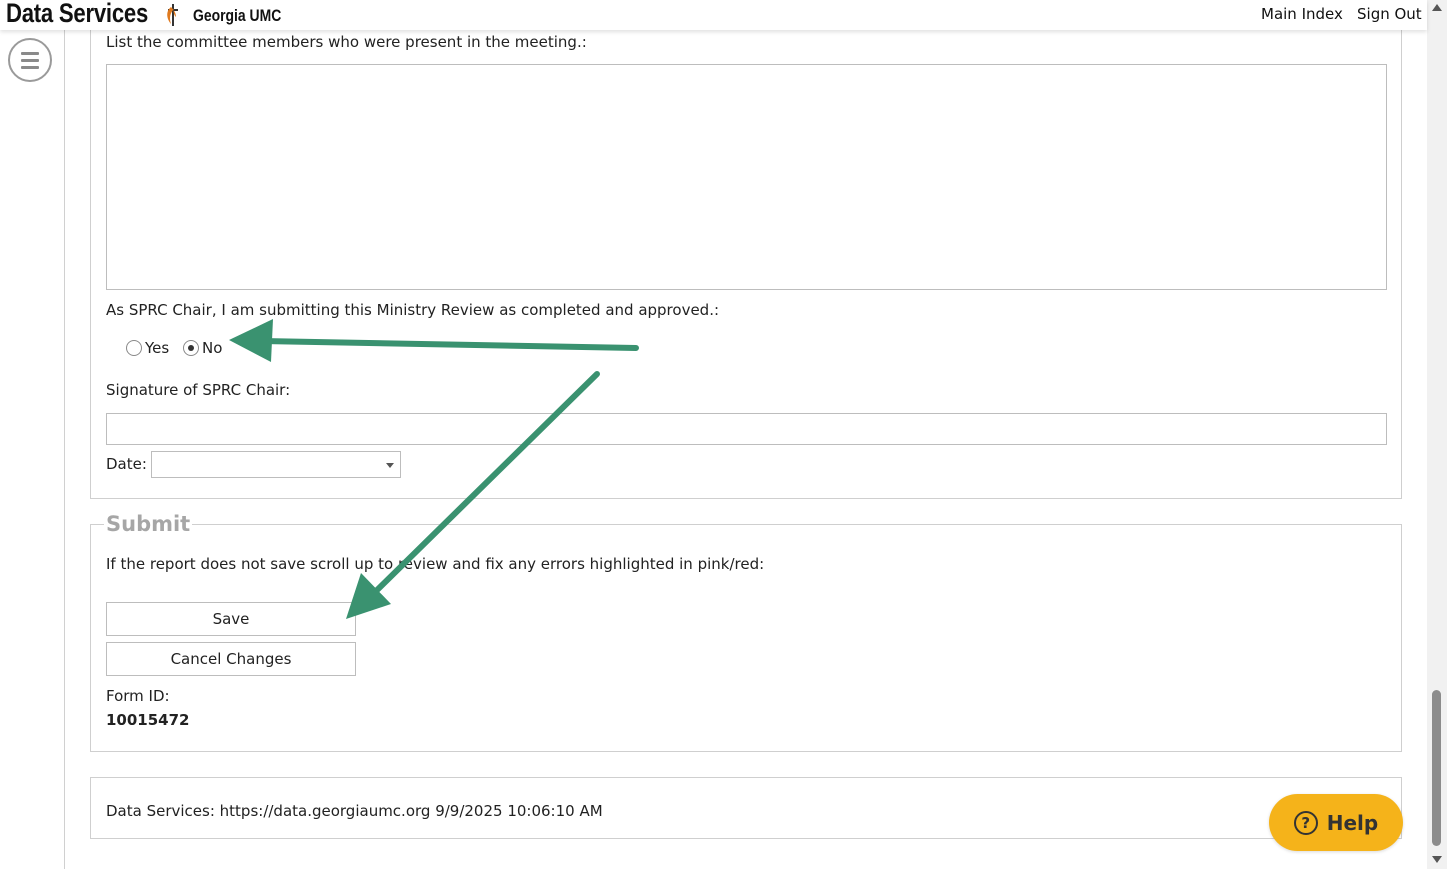 This screenshot has height=869, width=1447. Describe the element at coordinates (237, 15) in the screenshot. I see `org-name: Georgia UMC` at that location.